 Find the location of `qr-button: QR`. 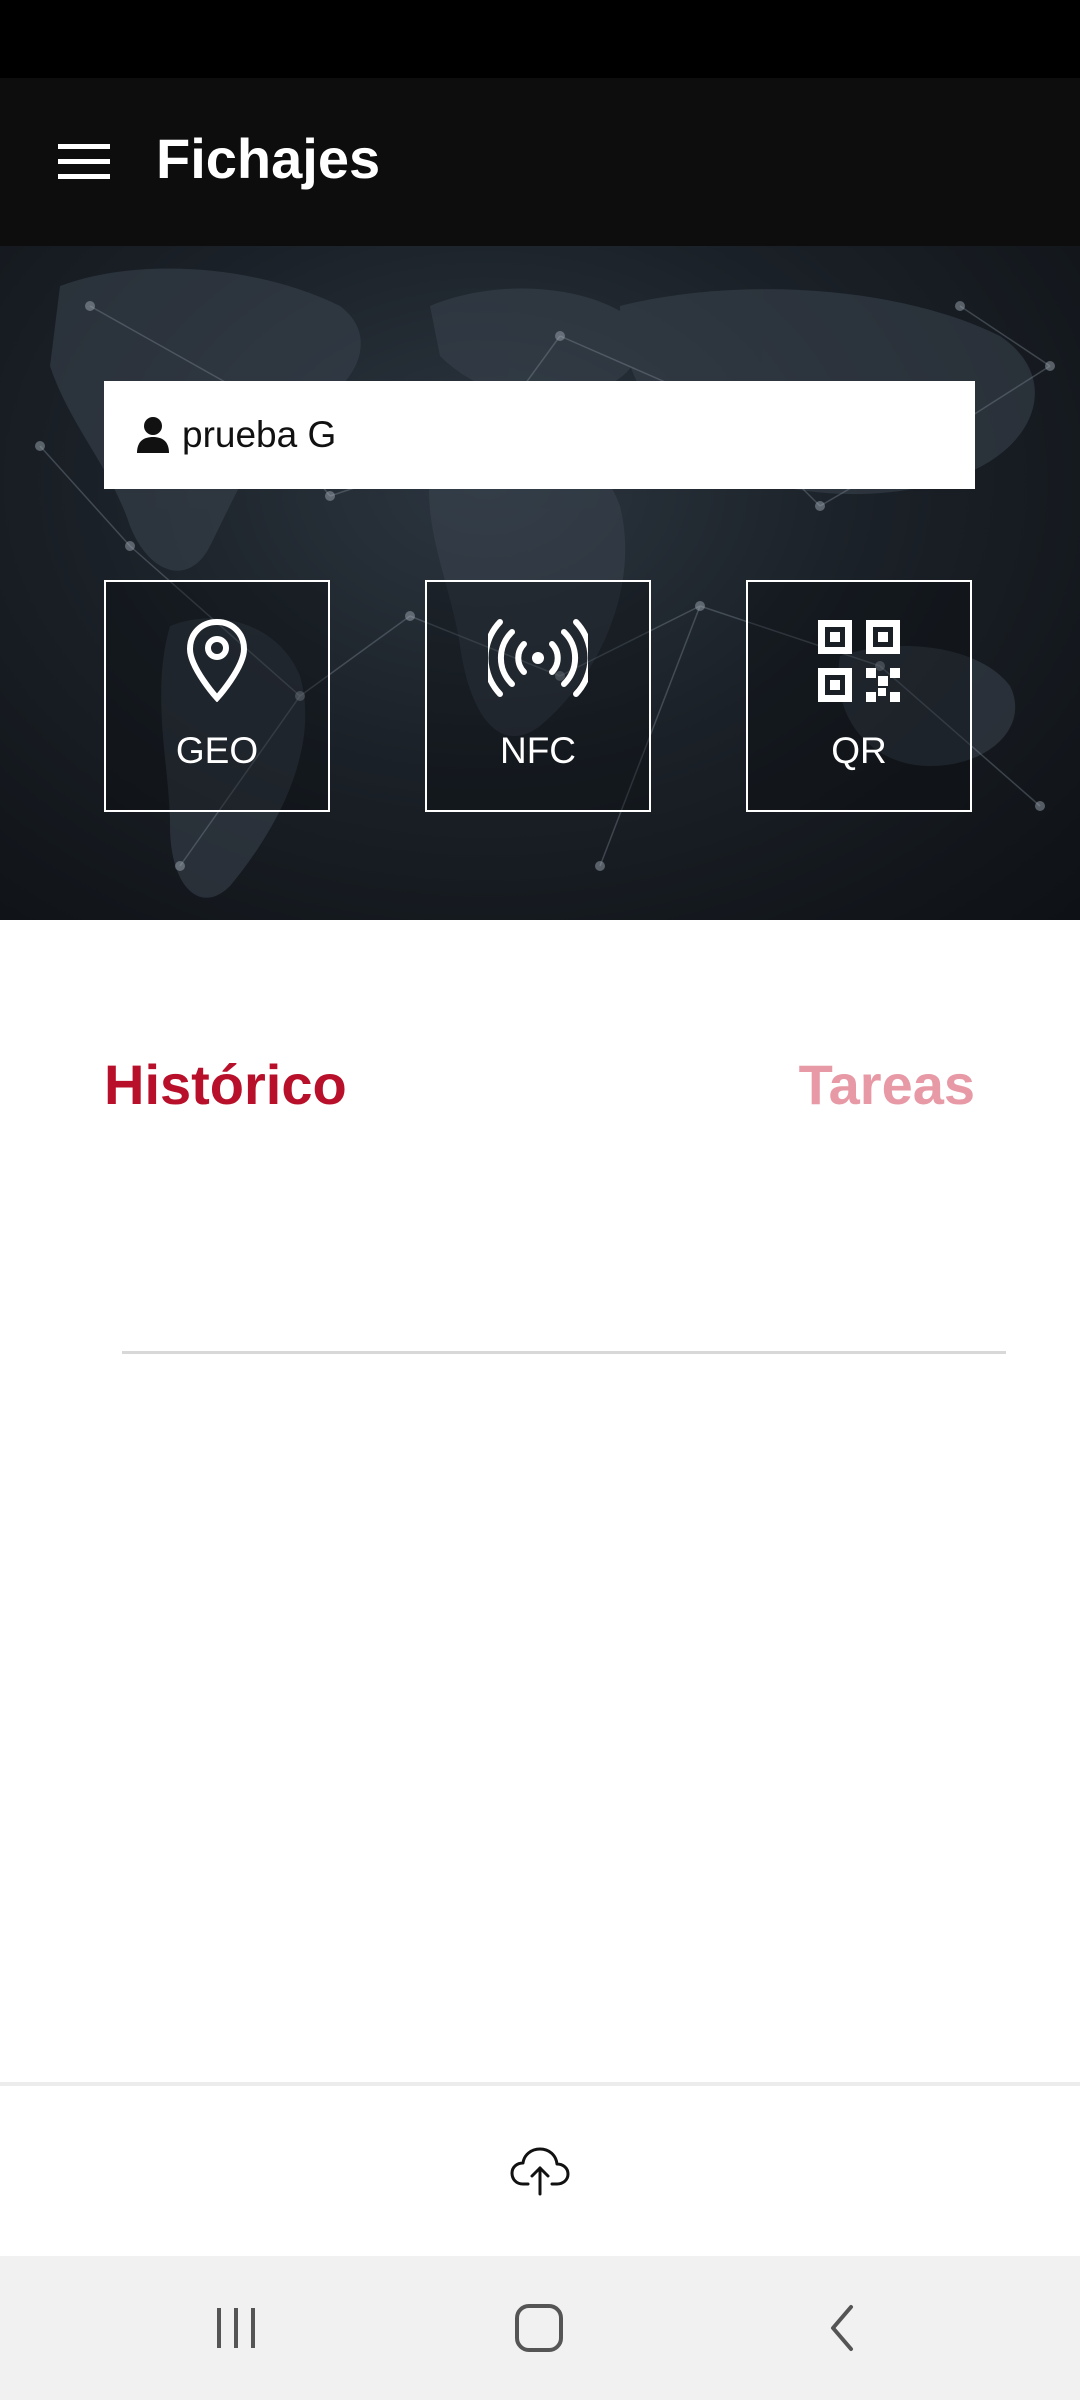

qr-button: QR is located at coordinates (859, 696).